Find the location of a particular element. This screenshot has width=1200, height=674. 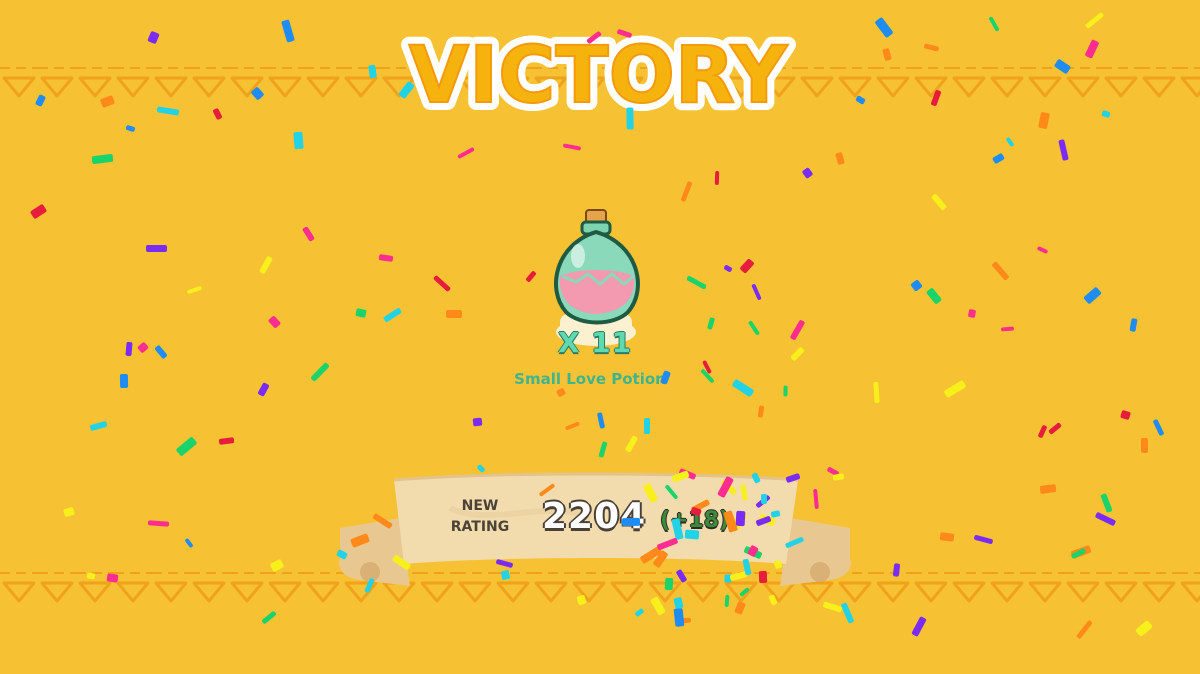

victory-title: VICTORY VICTORY is located at coordinates (599, 72).